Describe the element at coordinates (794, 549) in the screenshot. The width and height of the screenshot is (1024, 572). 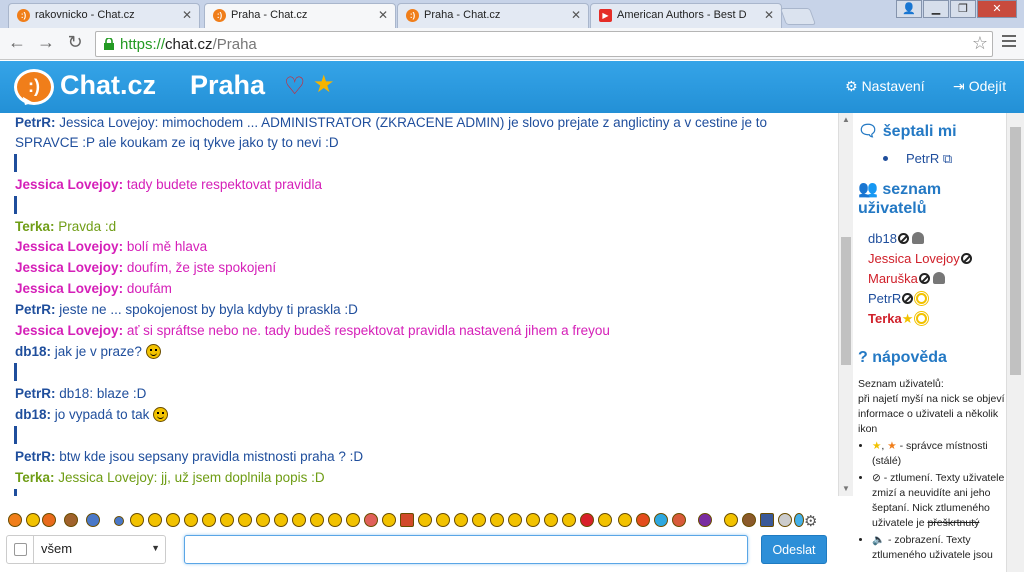
I see `send-button: Odeslat` at that location.